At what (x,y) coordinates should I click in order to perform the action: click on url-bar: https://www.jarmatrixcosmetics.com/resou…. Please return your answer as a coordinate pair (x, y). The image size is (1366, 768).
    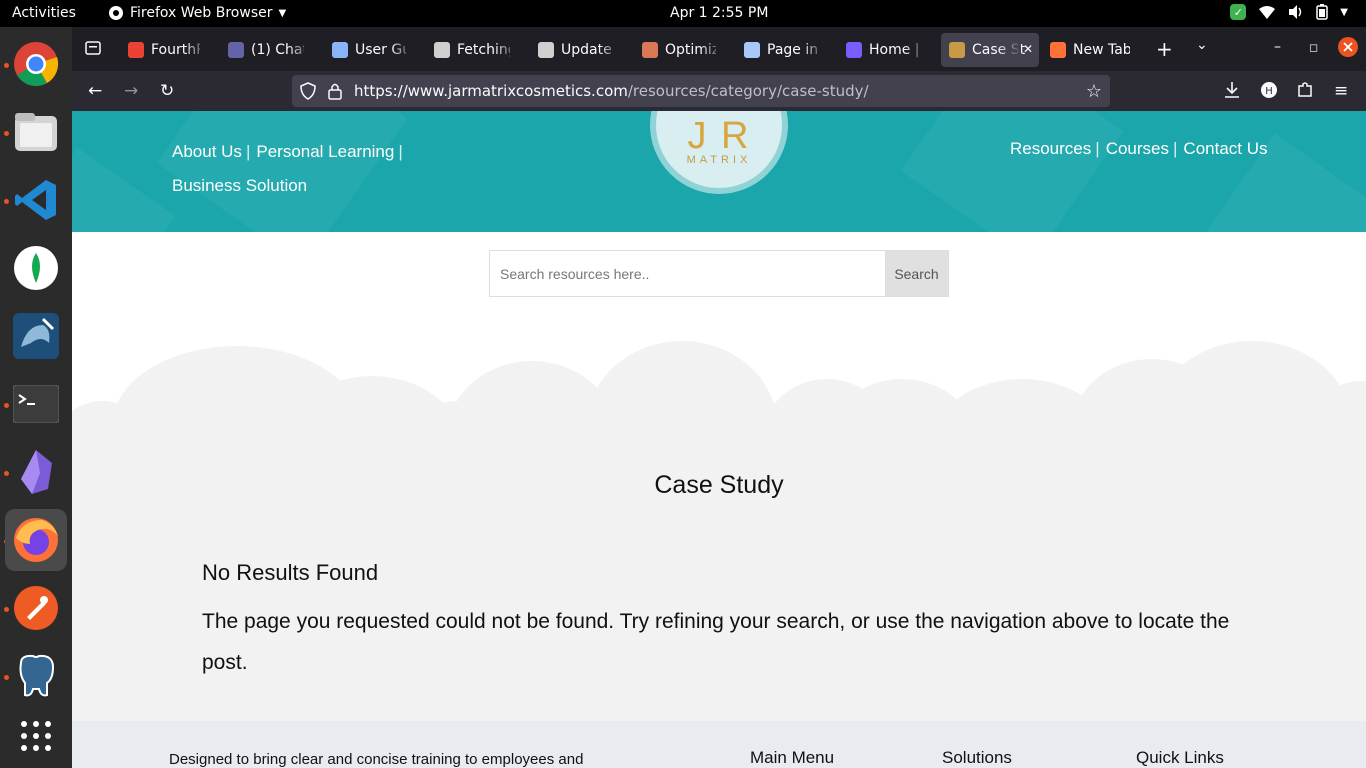
    Looking at the image, I should click on (701, 91).